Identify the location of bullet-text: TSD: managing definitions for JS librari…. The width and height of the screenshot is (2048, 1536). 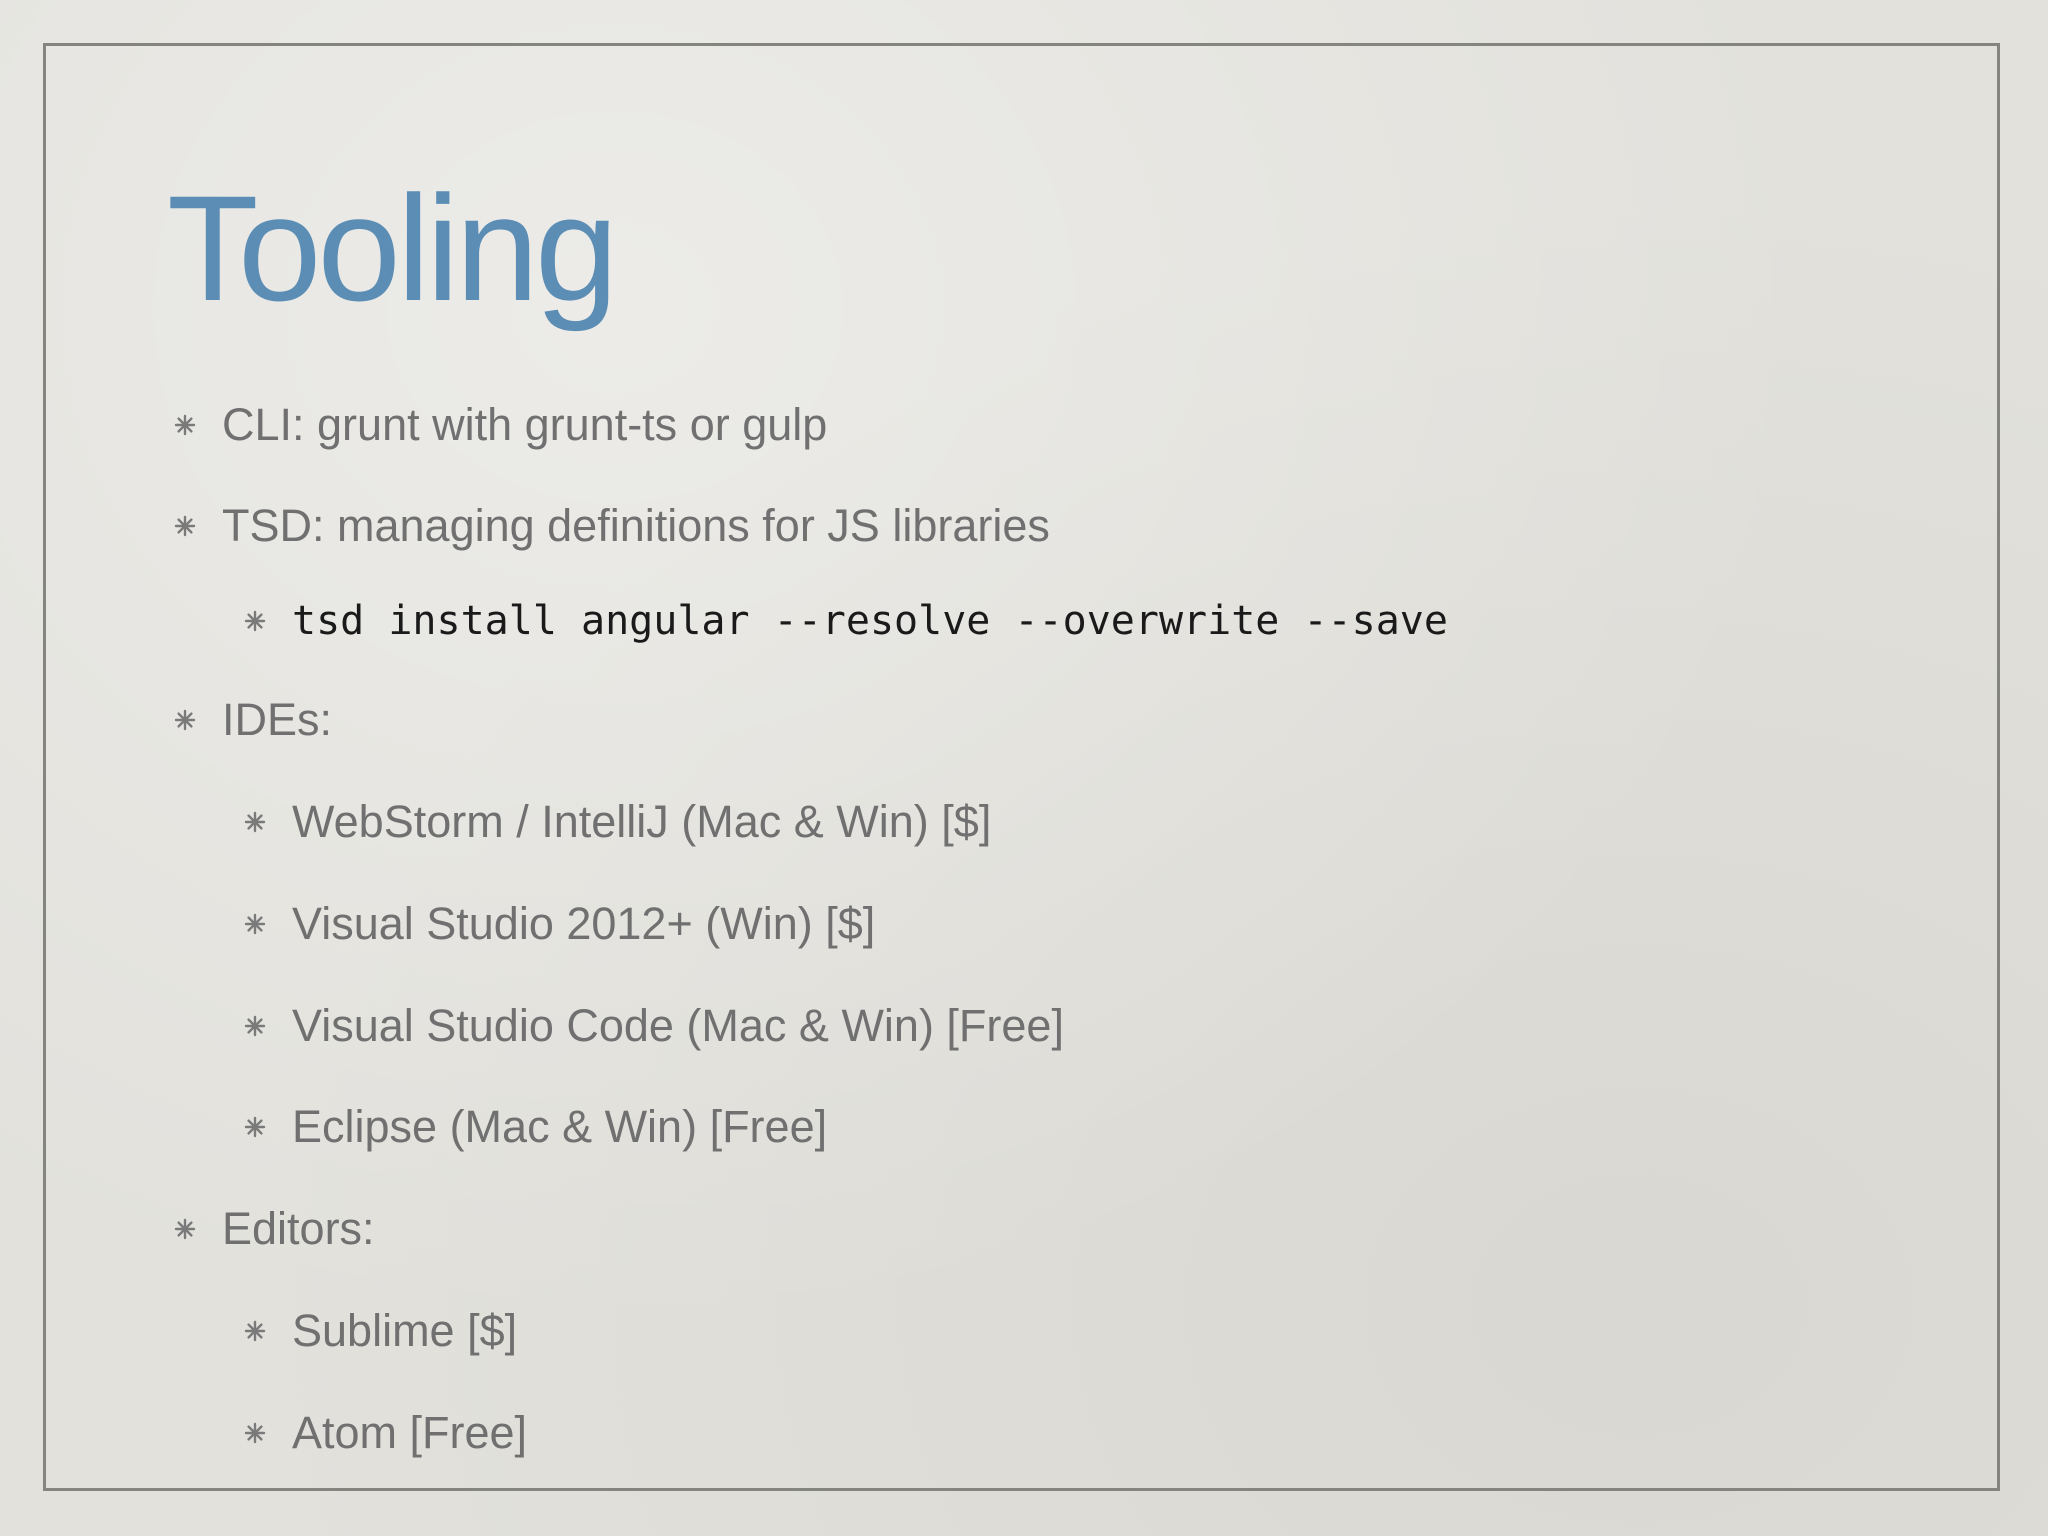
(636, 525).